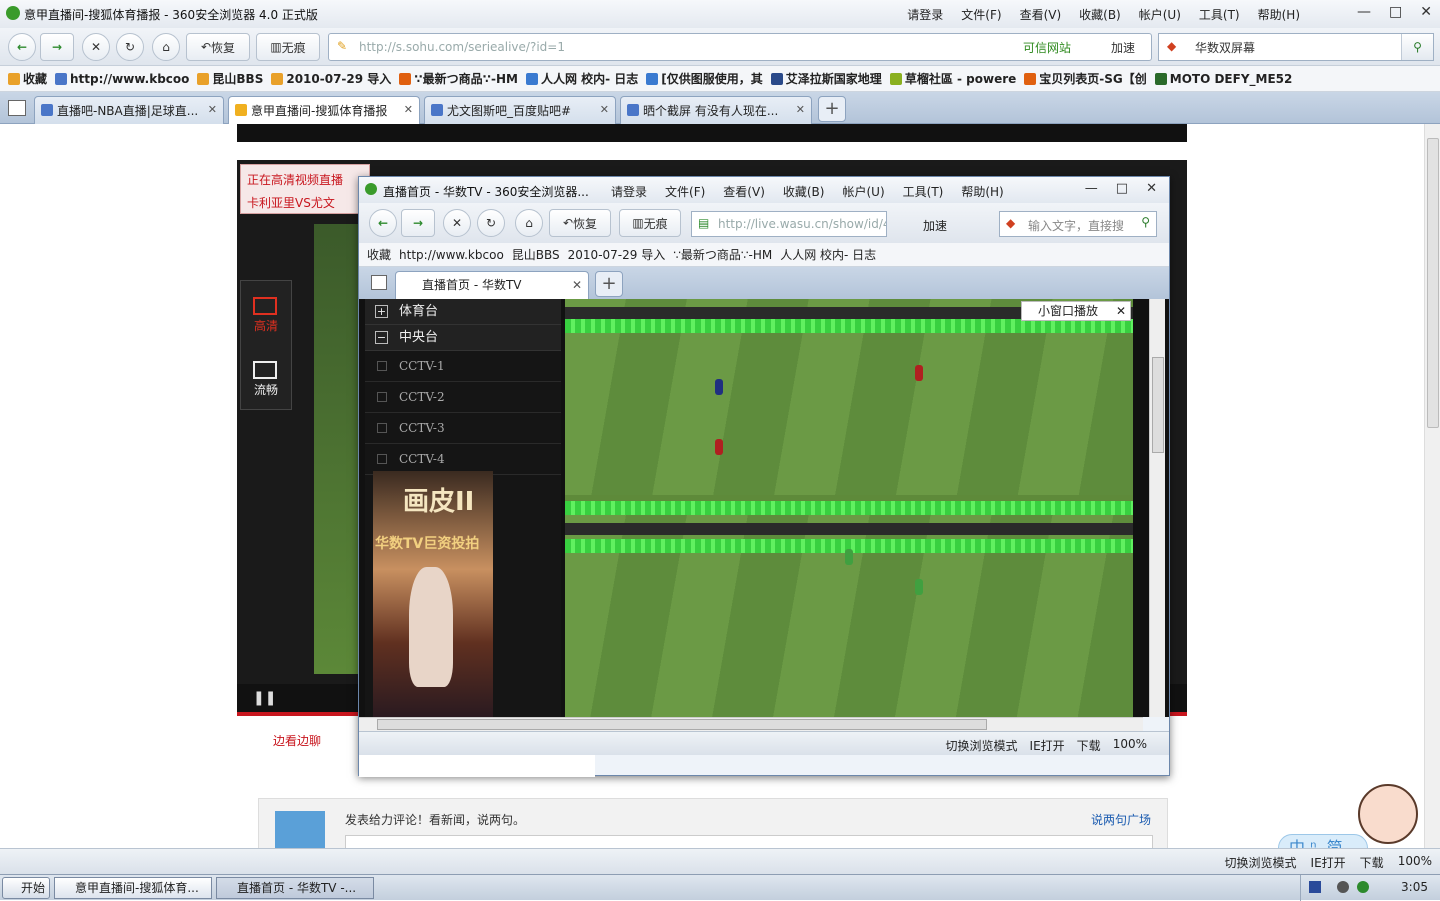 The width and height of the screenshot is (1440, 901). Describe the element at coordinates (266, 325) in the screenshot. I see `hd-button: 高清` at that location.